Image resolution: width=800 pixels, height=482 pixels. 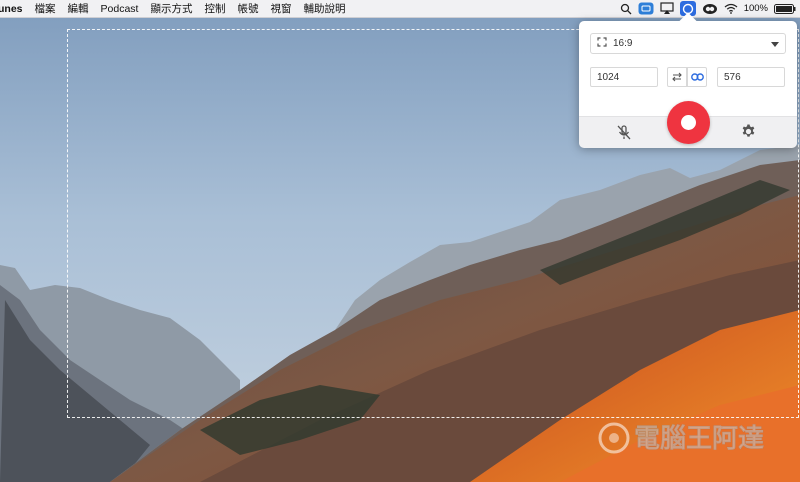 I want to click on swap-dimensions-button, so click(x=677, y=77).